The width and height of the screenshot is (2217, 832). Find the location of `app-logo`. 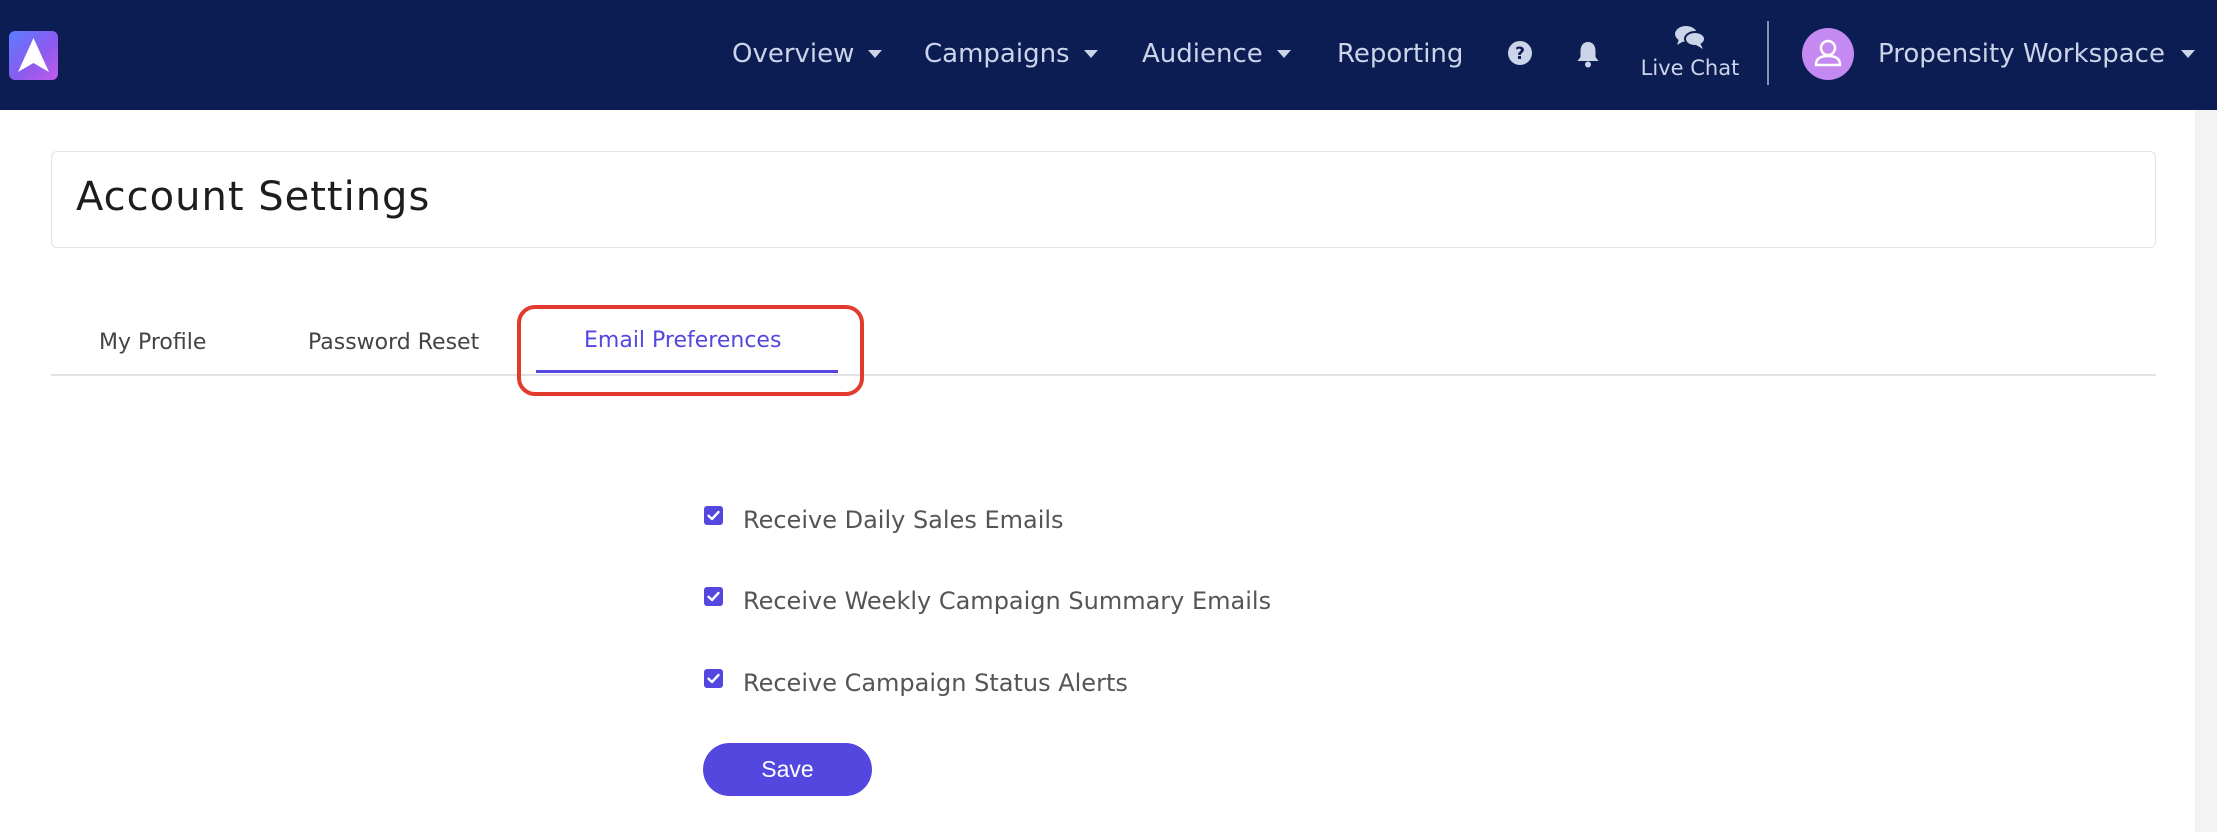

app-logo is located at coordinates (33, 55).